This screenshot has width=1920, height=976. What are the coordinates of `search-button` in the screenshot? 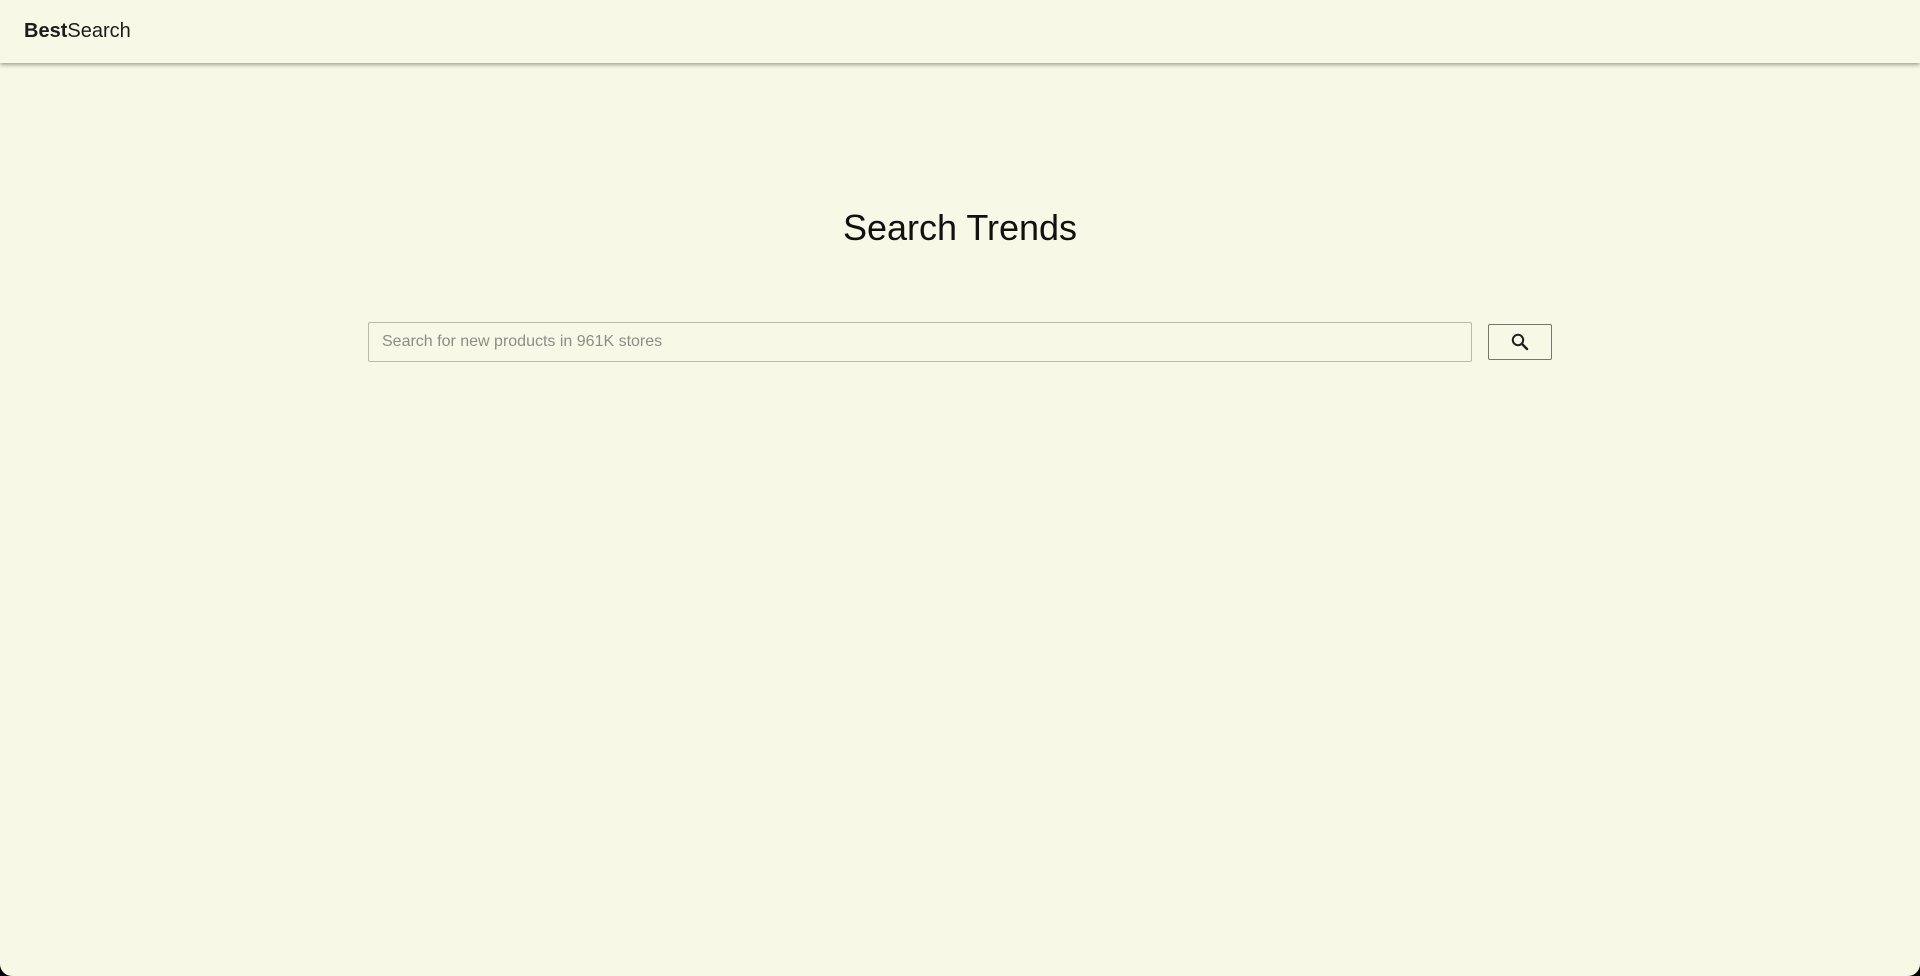 It's located at (1520, 342).